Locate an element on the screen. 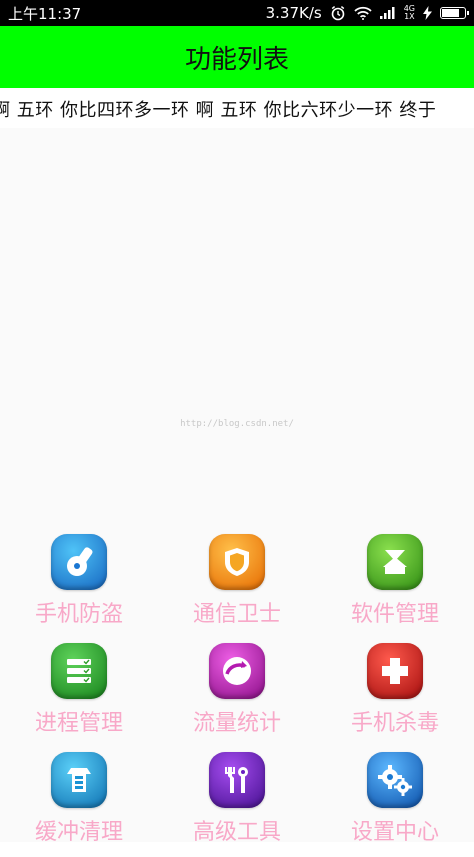 The image size is (474, 857). network-type-badge: 4G 1X is located at coordinates (409, 13).